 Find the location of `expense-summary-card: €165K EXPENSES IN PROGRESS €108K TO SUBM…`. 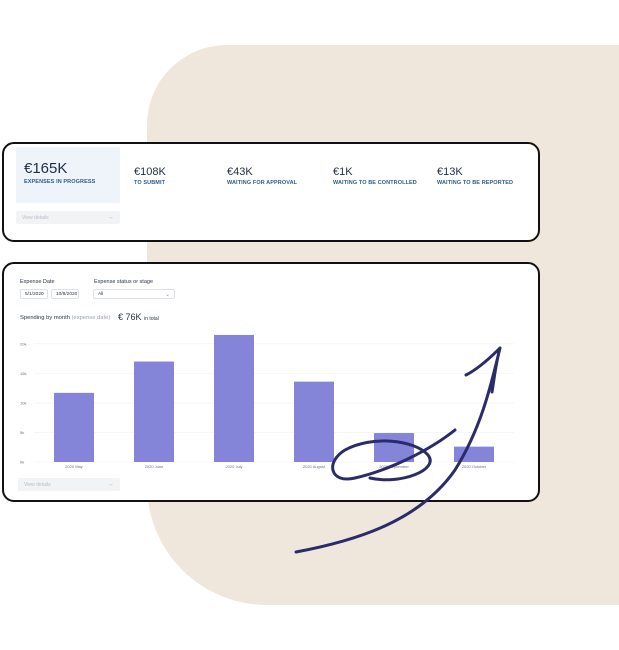

expense-summary-card: €165K EXPENSES IN PROGRESS €108K TO SUBM… is located at coordinates (271, 192).